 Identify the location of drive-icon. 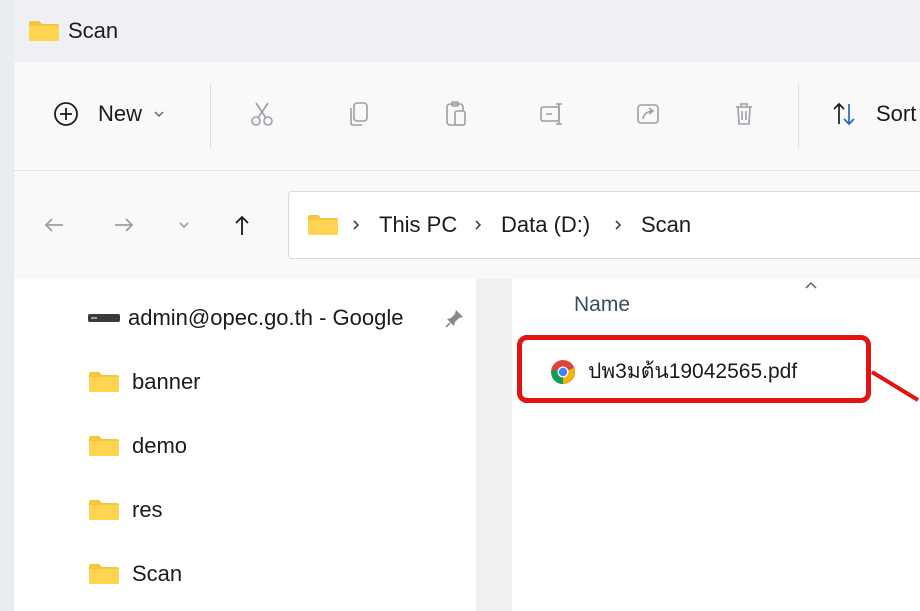
(104, 318).